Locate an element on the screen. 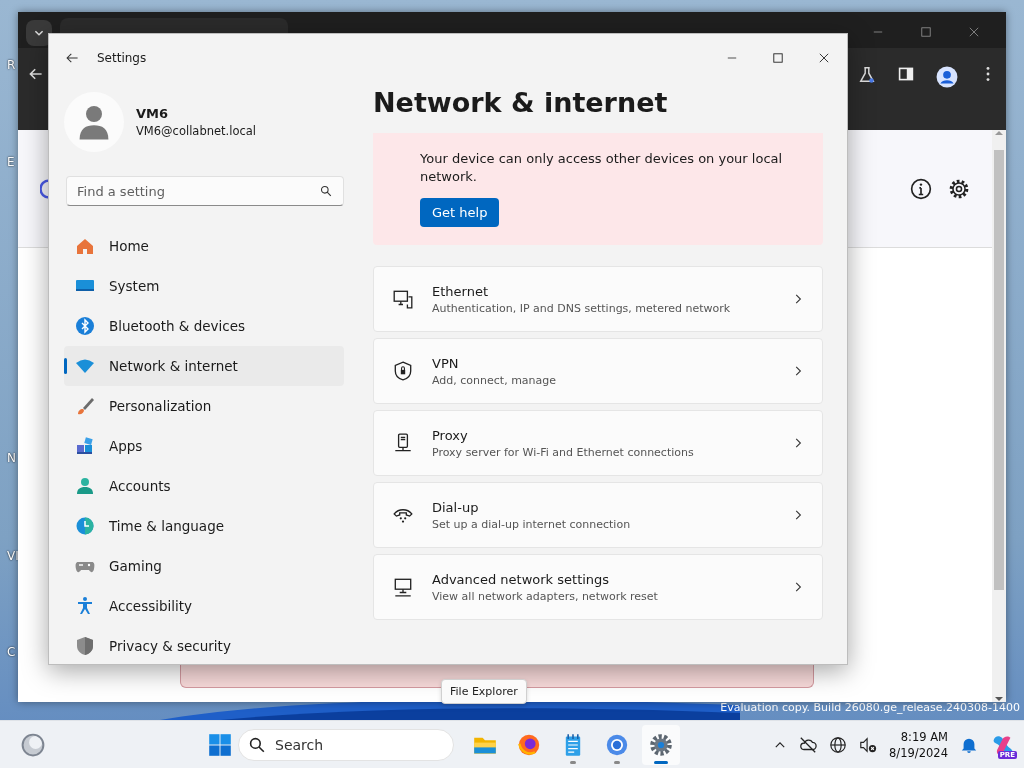 Image resolution: width=1024 pixels, height=768 pixels. clock: 8:19 AM 8/19/2024 is located at coordinates (918, 744).